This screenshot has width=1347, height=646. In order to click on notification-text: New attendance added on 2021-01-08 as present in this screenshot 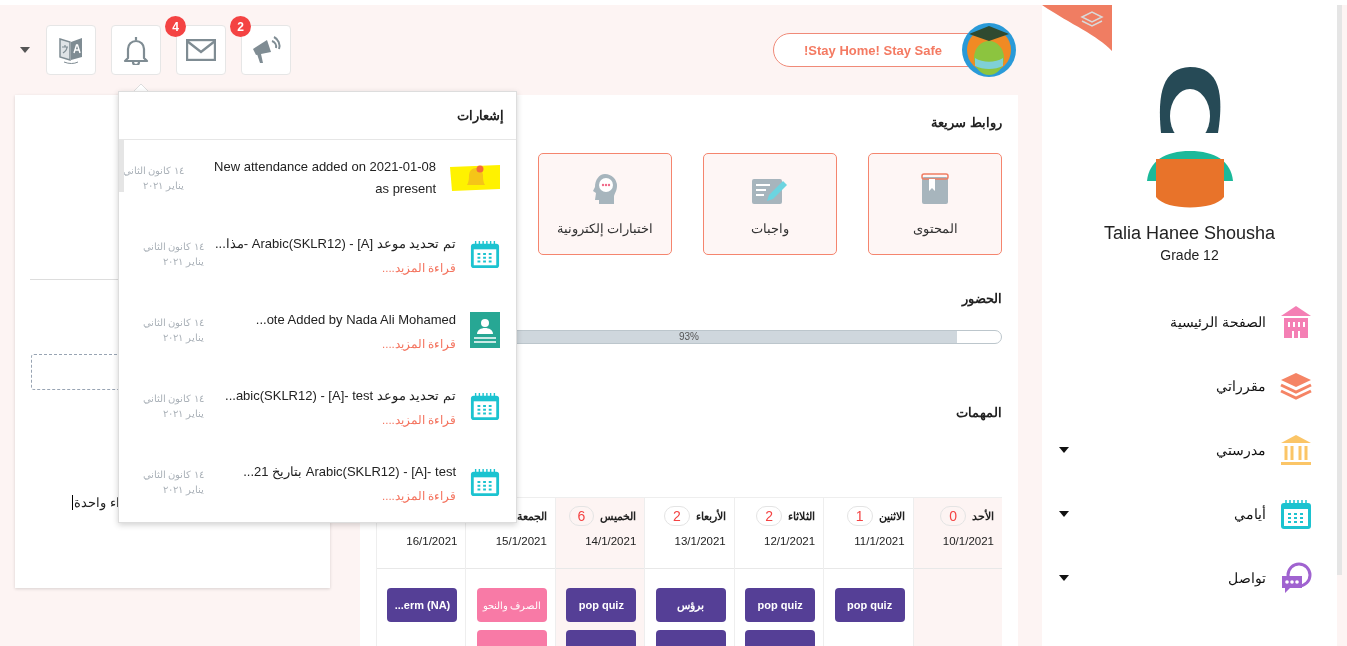, I will do `click(324, 178)`.